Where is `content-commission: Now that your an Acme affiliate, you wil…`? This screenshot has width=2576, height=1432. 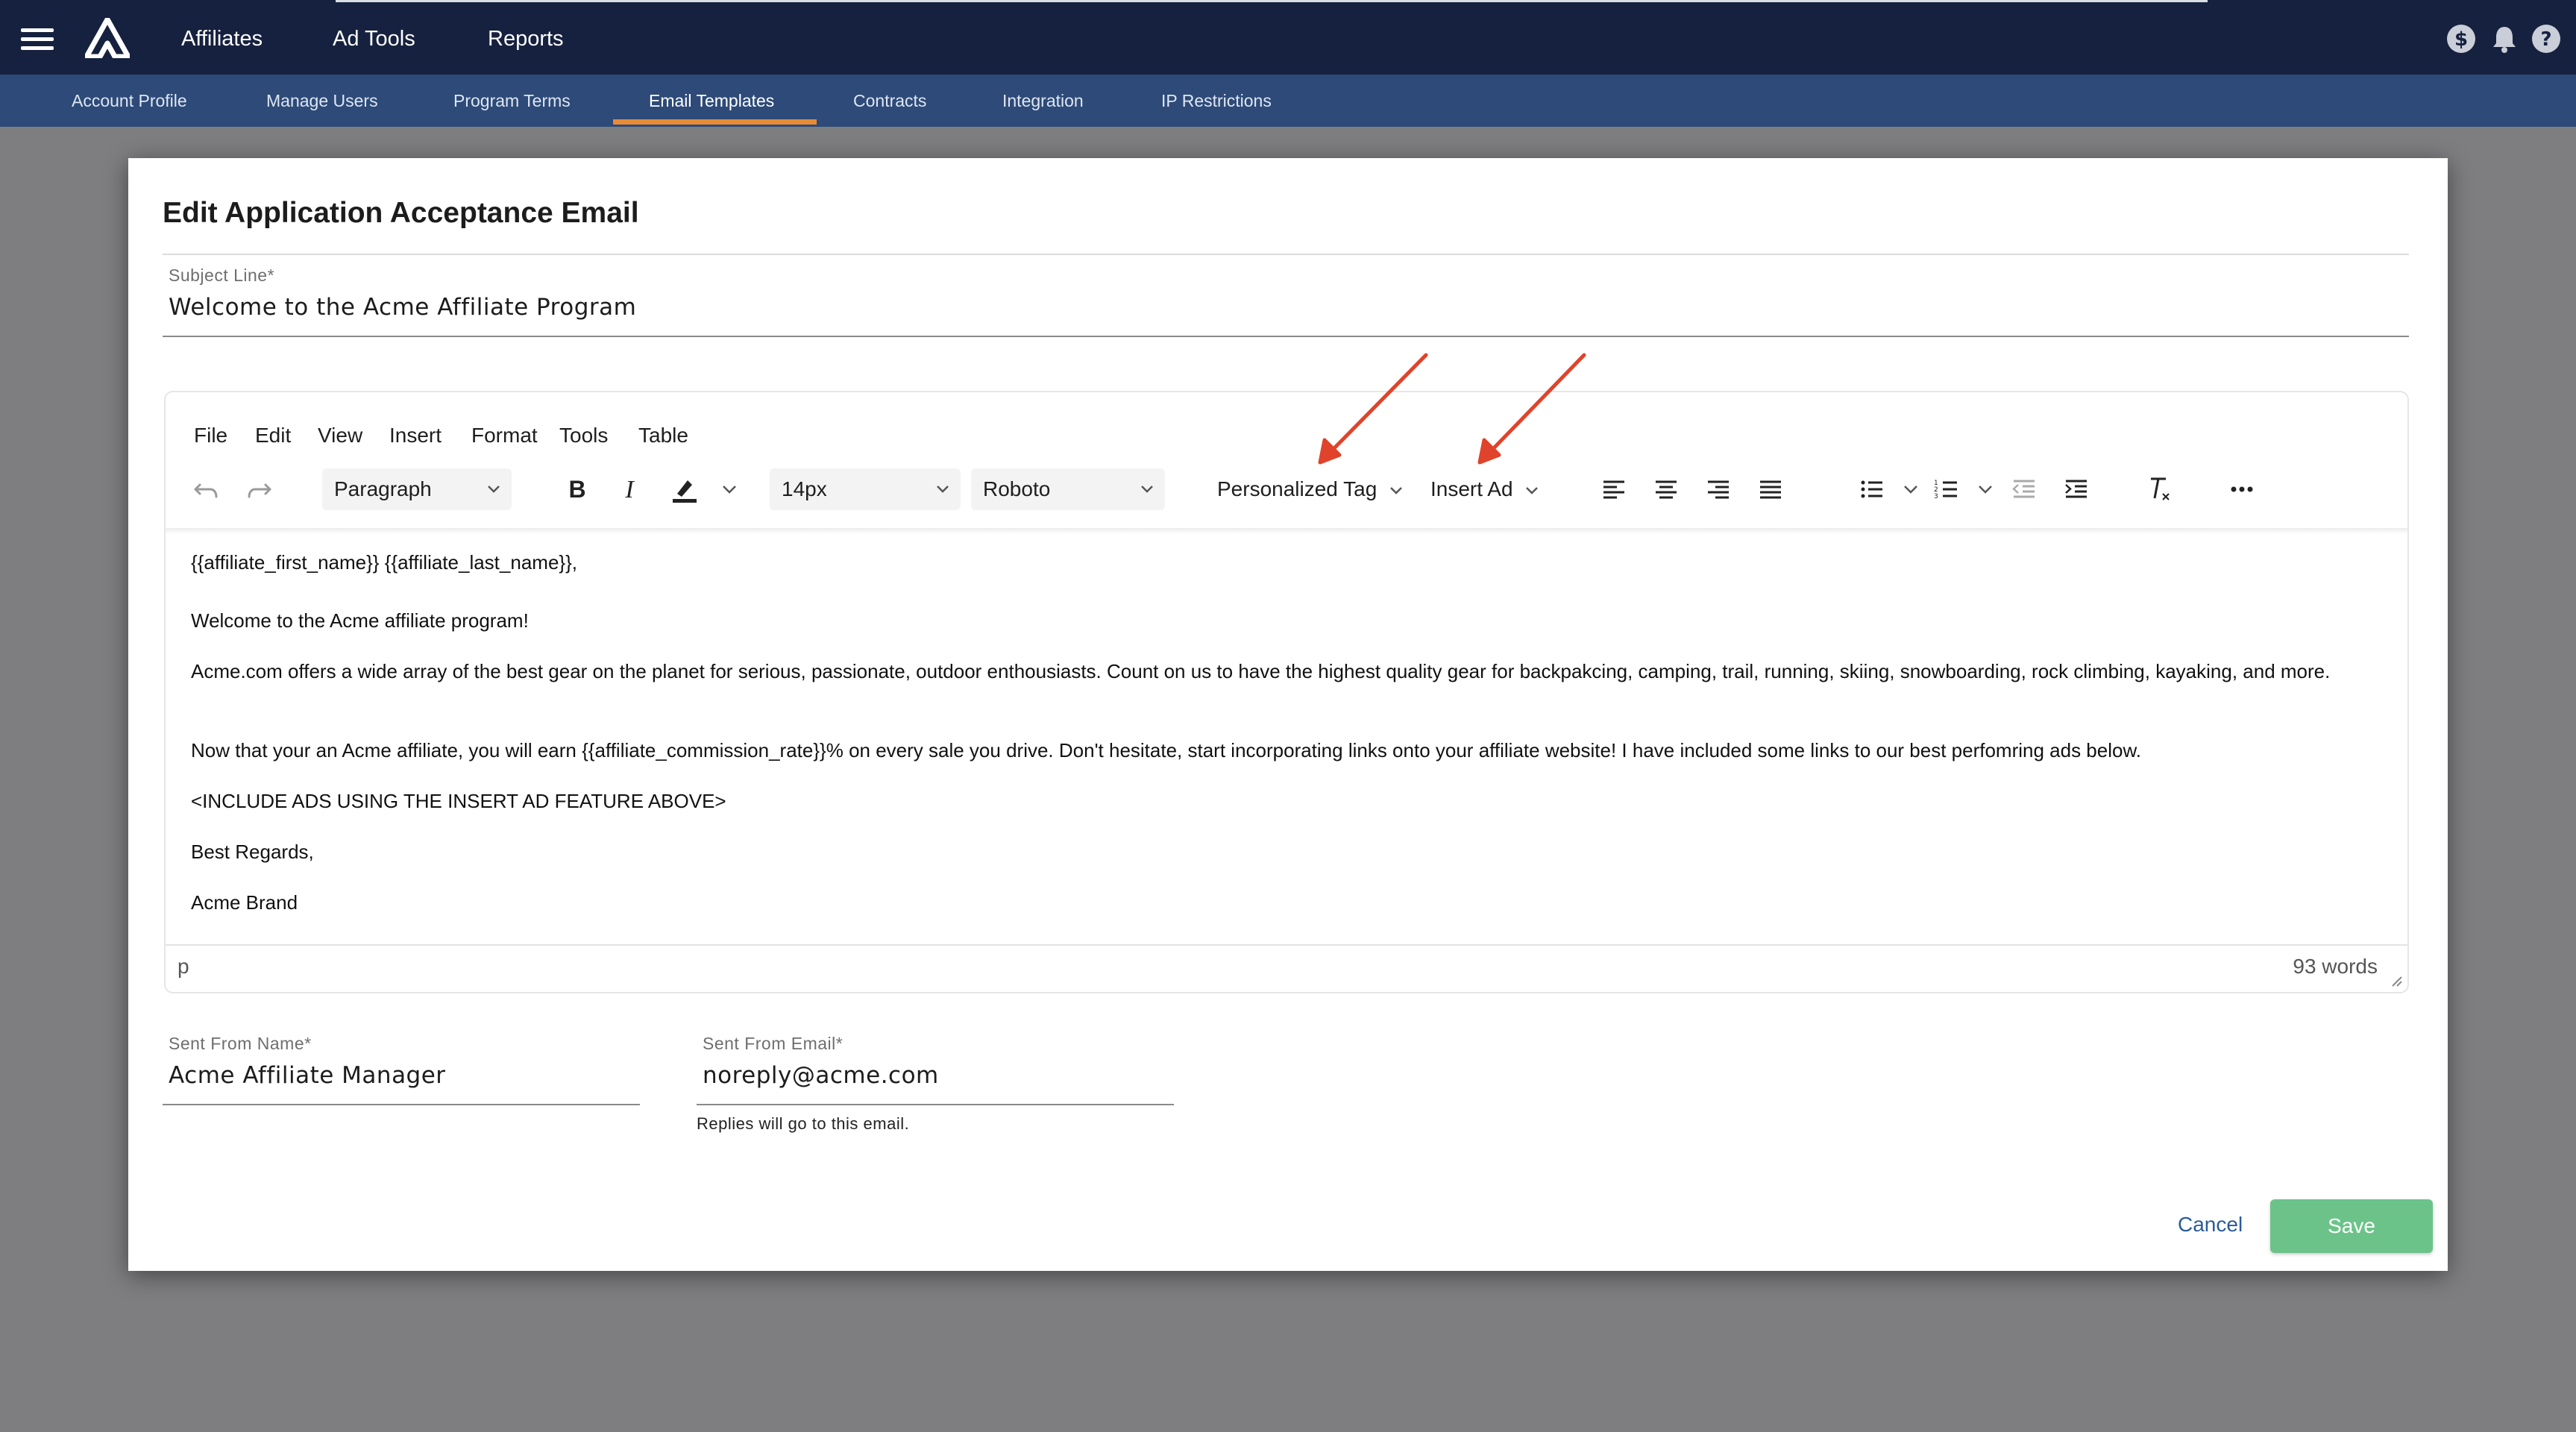 content-commission: Now that your an Acme affiliate, you wil… is located at coordinates (1167, 750).